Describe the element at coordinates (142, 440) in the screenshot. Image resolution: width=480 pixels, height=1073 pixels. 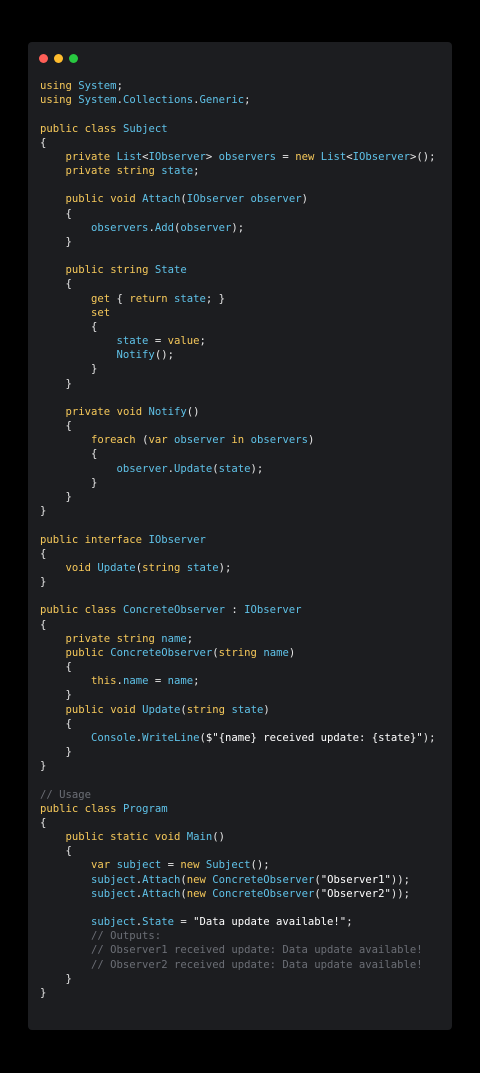
I see `punctuation-token: (` at that location.